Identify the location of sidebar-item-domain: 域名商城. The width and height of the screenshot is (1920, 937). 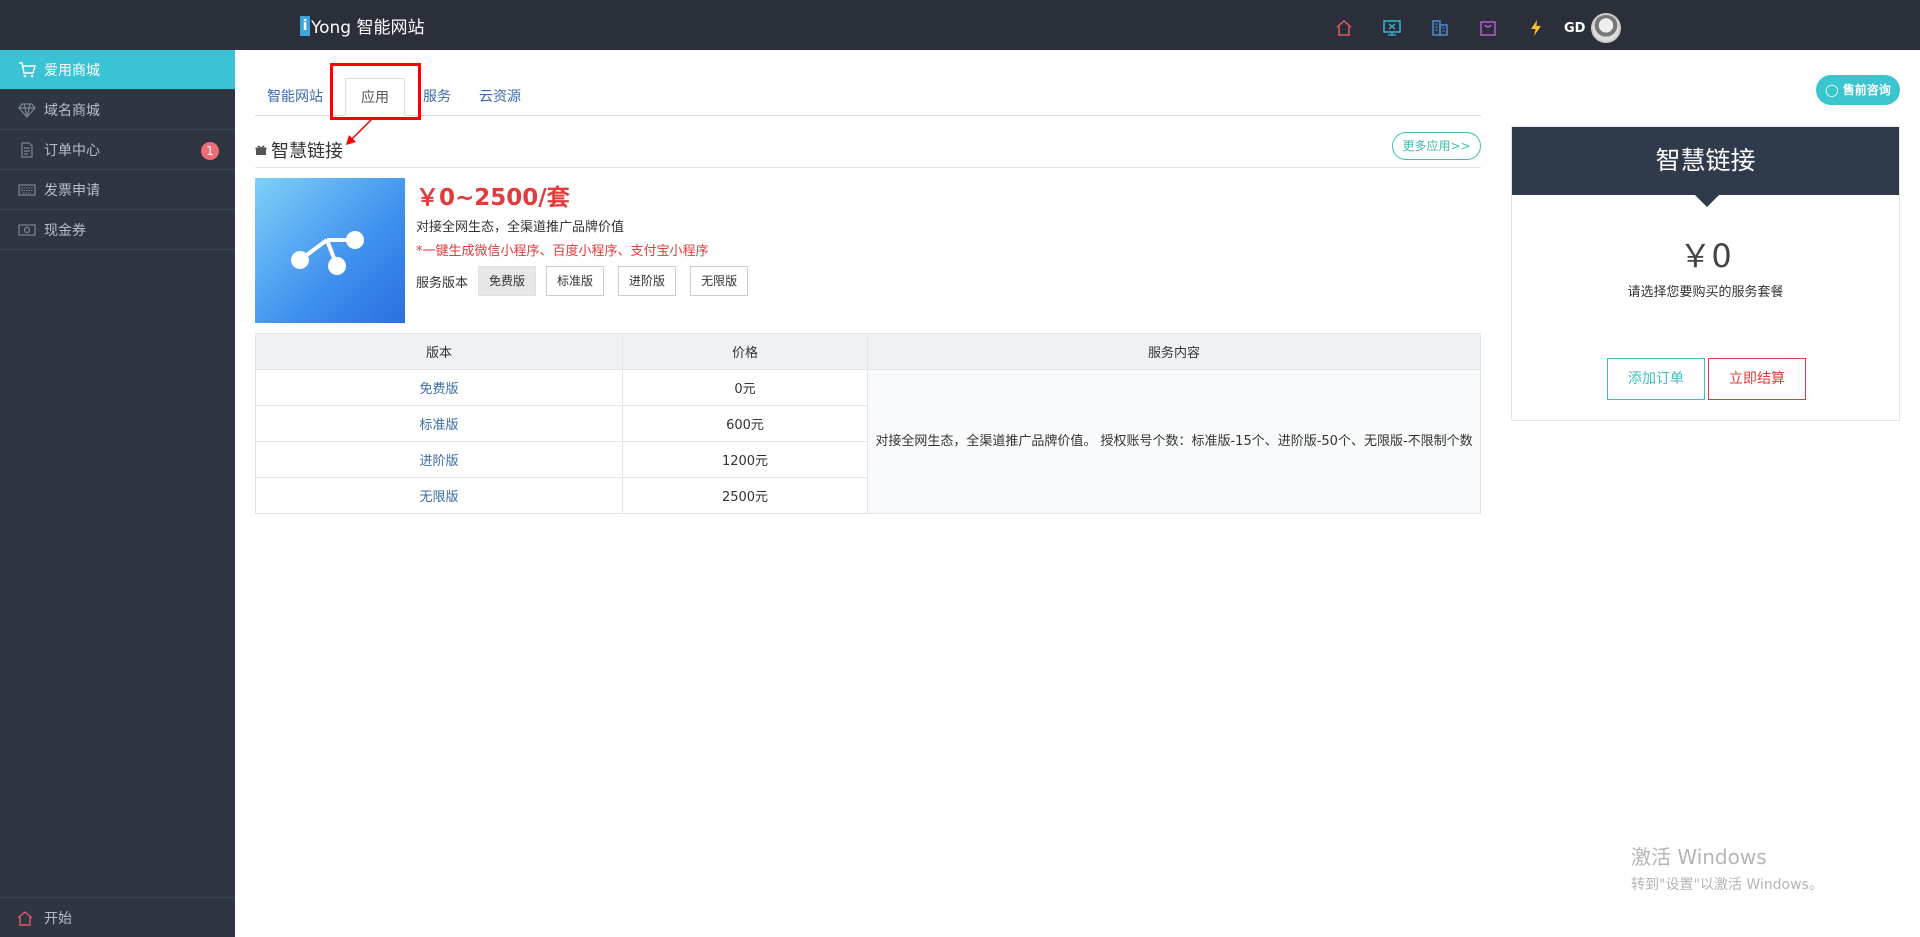
(117, 110).